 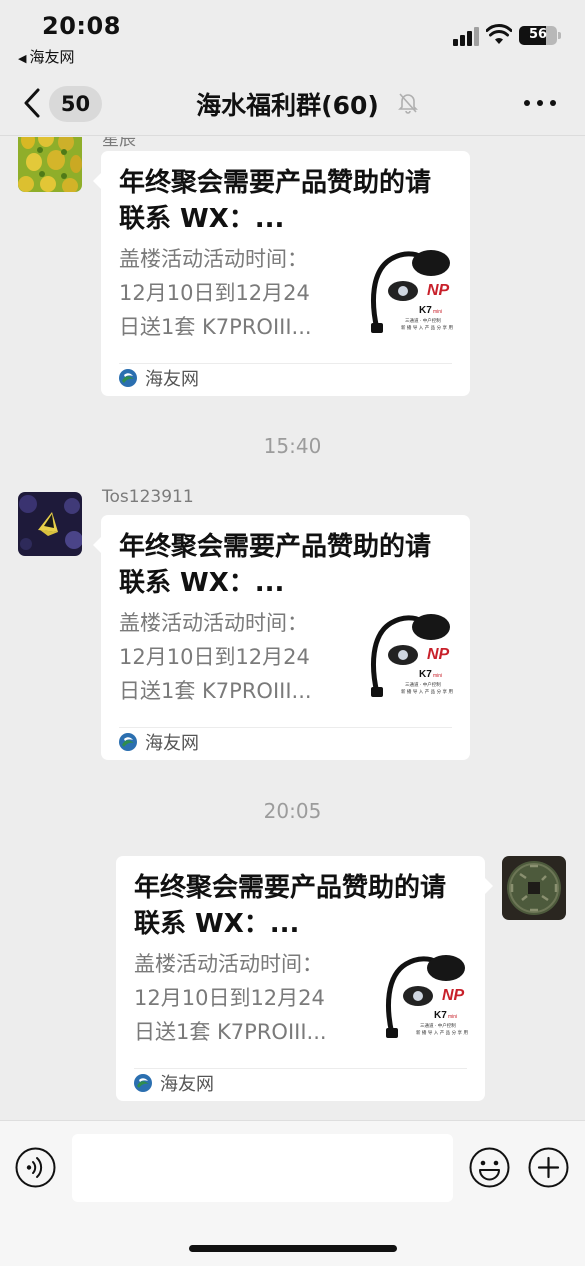 What do you see at coordinates (548, 1167) in the screenshot?
I see `plus-icon` at bounding box center [548, 1167].